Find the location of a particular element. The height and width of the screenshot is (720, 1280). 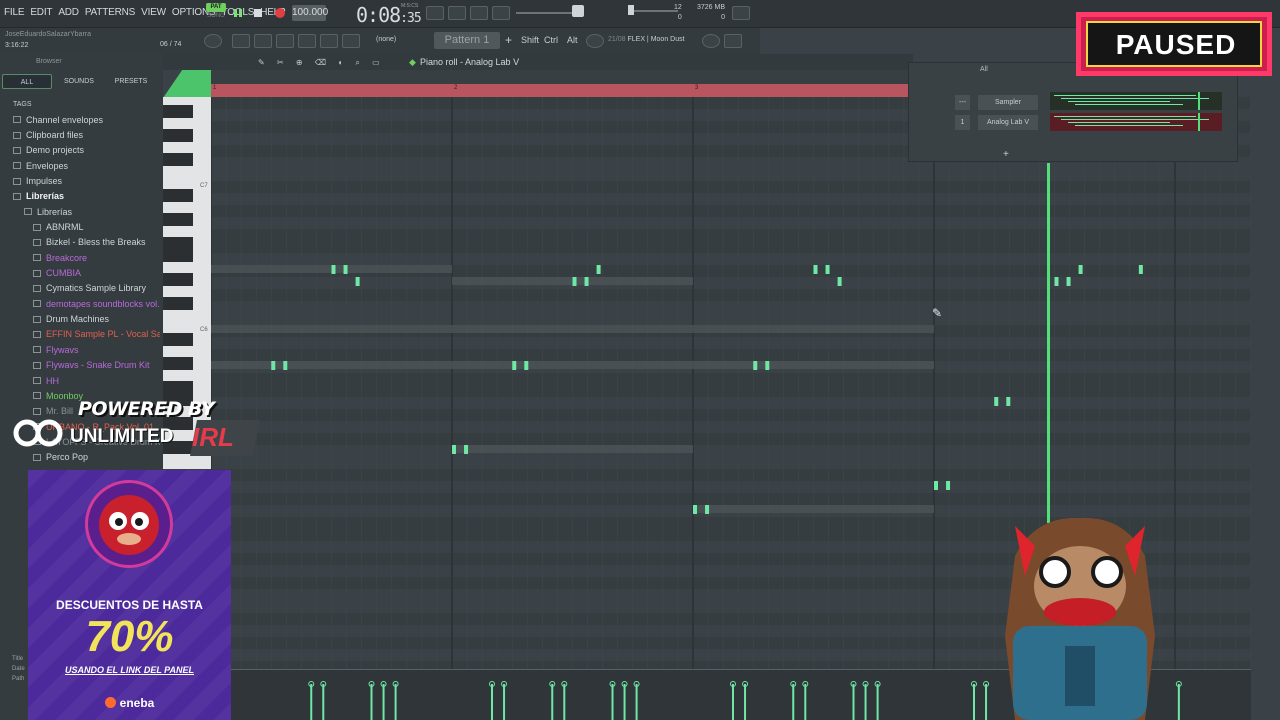

browser-item: Flywavs - Snake Drum Kit is located at coordinates (80, 365).